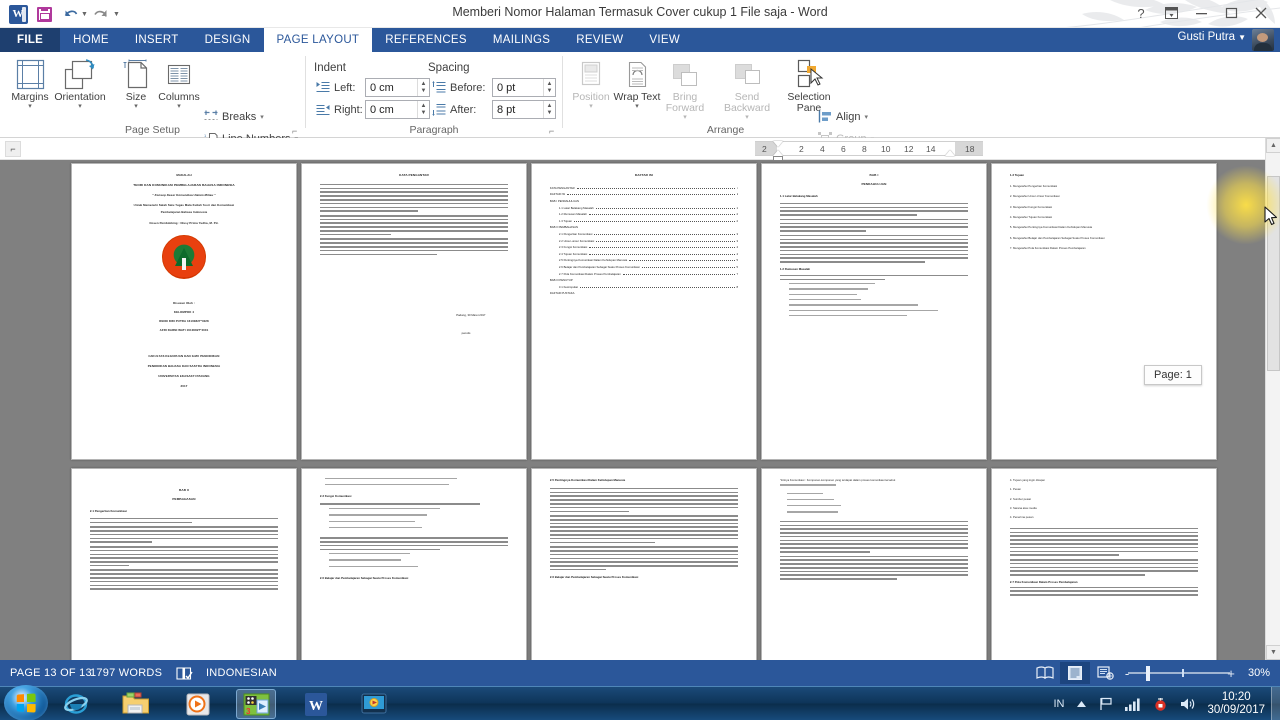 This screenshot has height=720, width=1280. I want to click on first-line-indent-marker, so click(778, 144).